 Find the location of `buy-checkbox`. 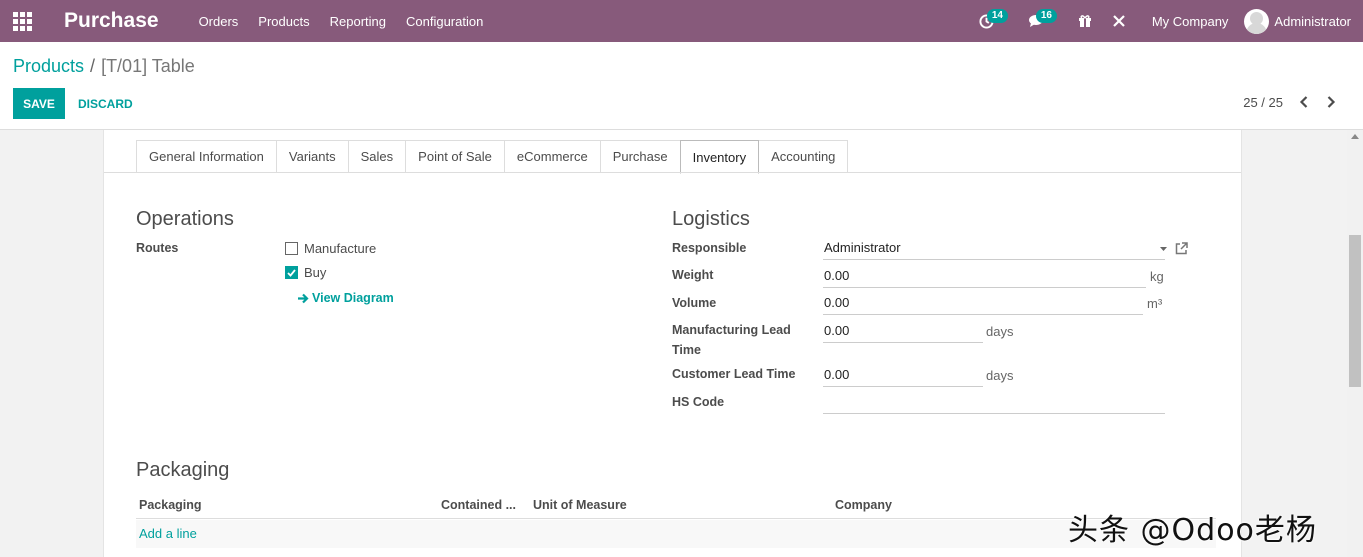

buy-checkbox is located at coordinates (291, 272).